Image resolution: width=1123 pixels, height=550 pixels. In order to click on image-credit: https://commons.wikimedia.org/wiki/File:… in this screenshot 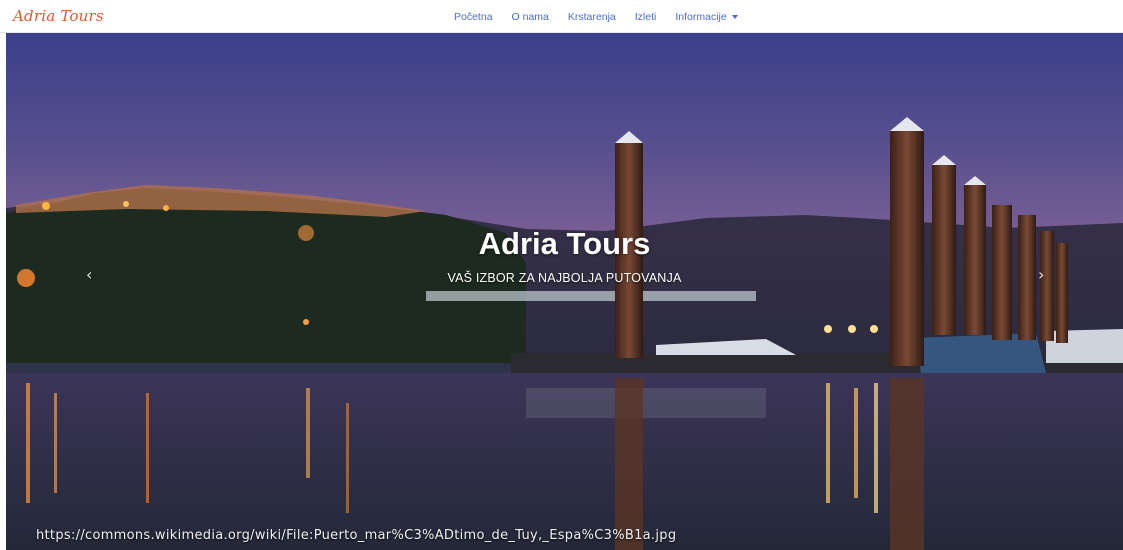, I will do `click(356, 535)`.